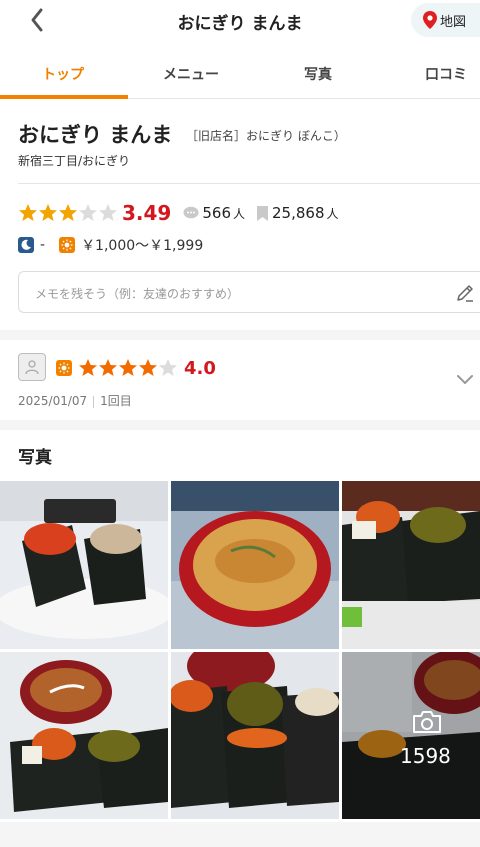 This screenshot has width=480, height=847. I want to click on tab-menu: メニュー, so click(191, 74).